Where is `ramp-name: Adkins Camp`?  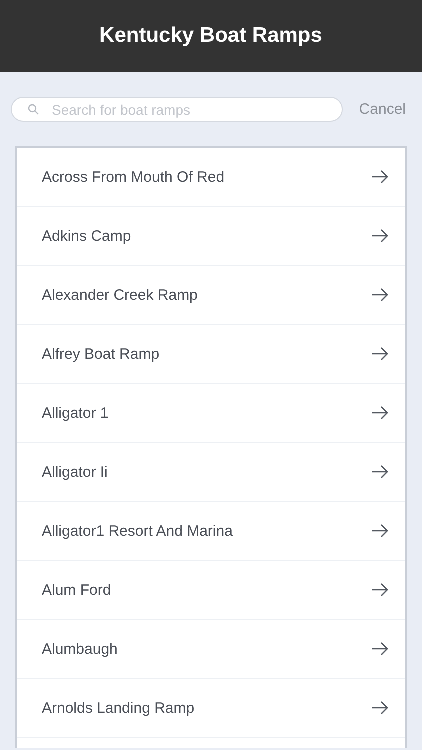
ramp-name: Adkins Camp is located at coordinates (87, 236).